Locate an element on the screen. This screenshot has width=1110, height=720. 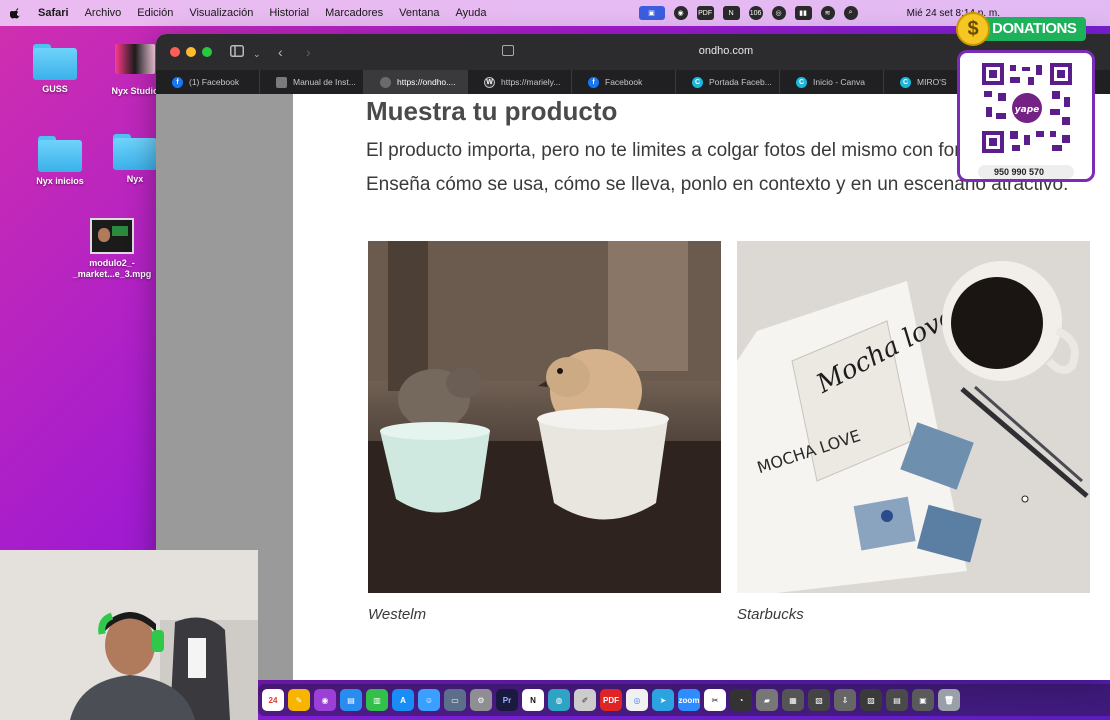
article-heading: Muestra tu producto is located at coordinates (492, 111).